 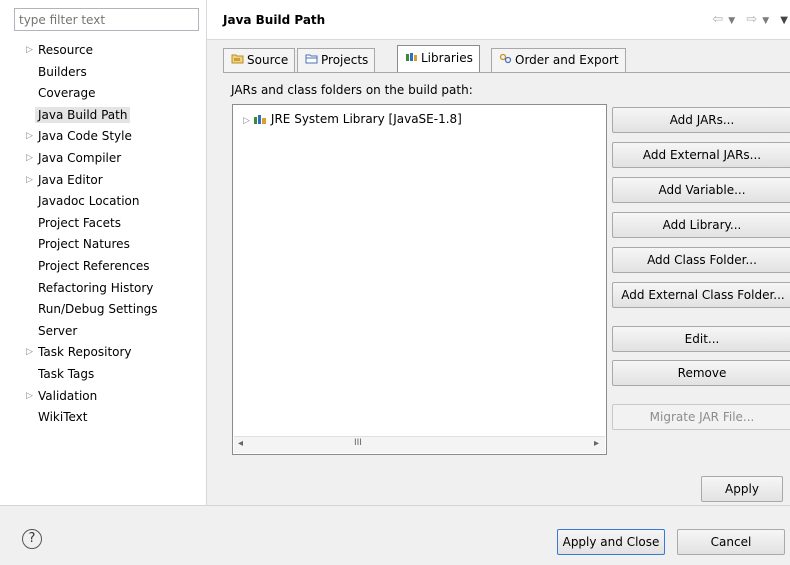 I want to click on tree-item-resource: ▷ Resource, so click(x=103, y=51).